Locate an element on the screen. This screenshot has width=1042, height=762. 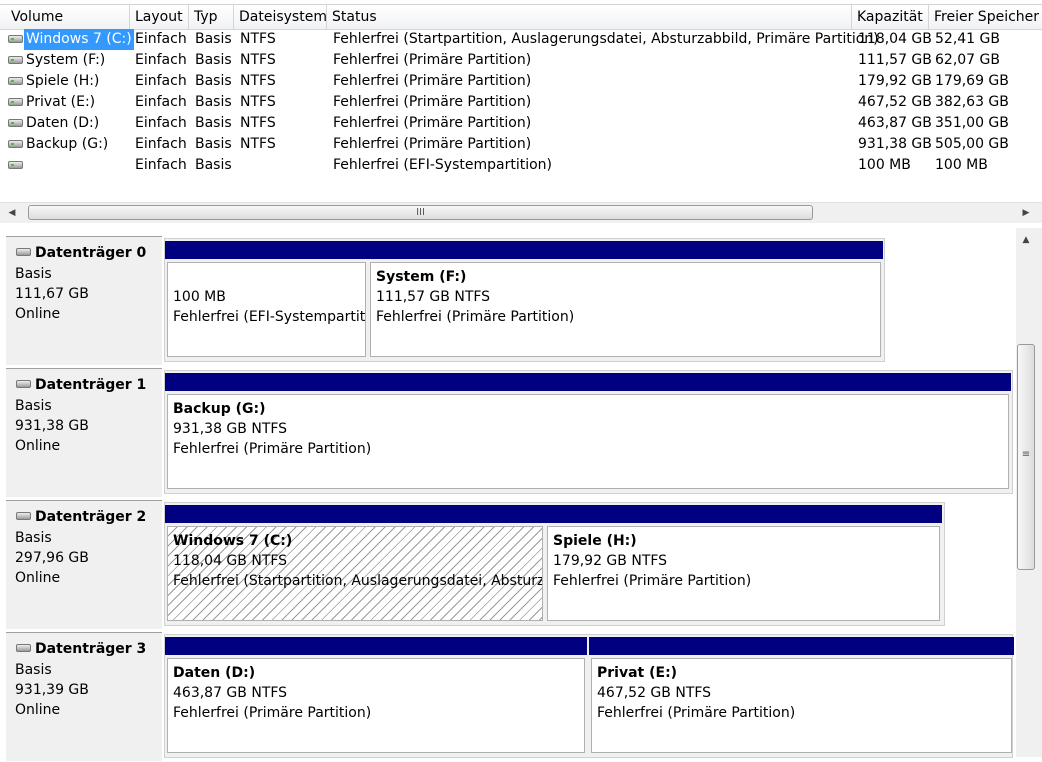
scroll-right-arrow-icon: ▶ is located at coordinates (1026, 213).